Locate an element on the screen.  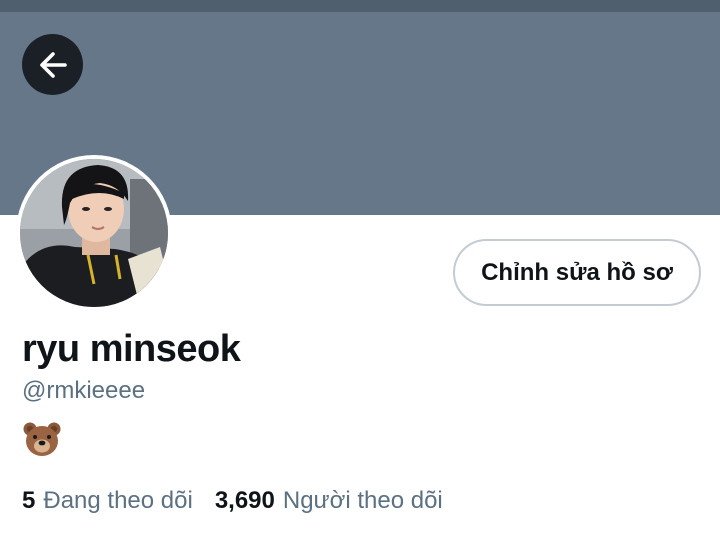
bio is located at coordinates (42, 440).